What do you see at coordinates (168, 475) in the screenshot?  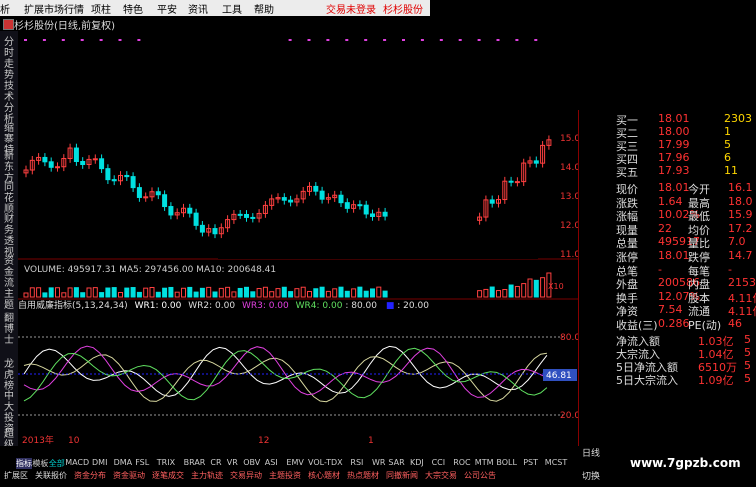 I see `function-tab: 逐笔成交` at bounding box center [168, 475].